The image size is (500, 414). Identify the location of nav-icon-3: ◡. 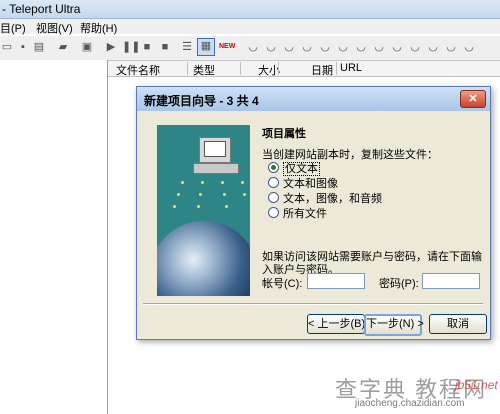
(289, 47).